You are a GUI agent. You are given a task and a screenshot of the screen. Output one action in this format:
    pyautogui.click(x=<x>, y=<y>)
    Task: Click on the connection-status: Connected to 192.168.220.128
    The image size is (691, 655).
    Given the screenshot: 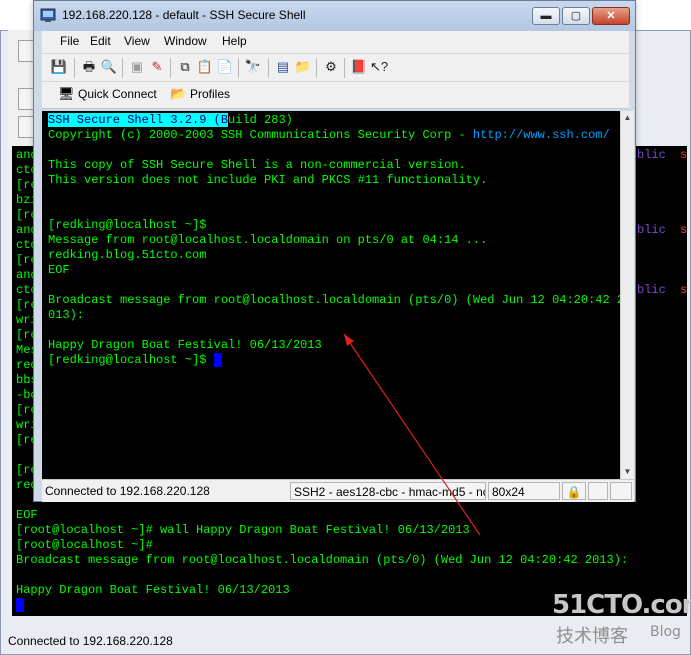 What is the action you would take?
    pyautogui.click(x=127, y=491)
    